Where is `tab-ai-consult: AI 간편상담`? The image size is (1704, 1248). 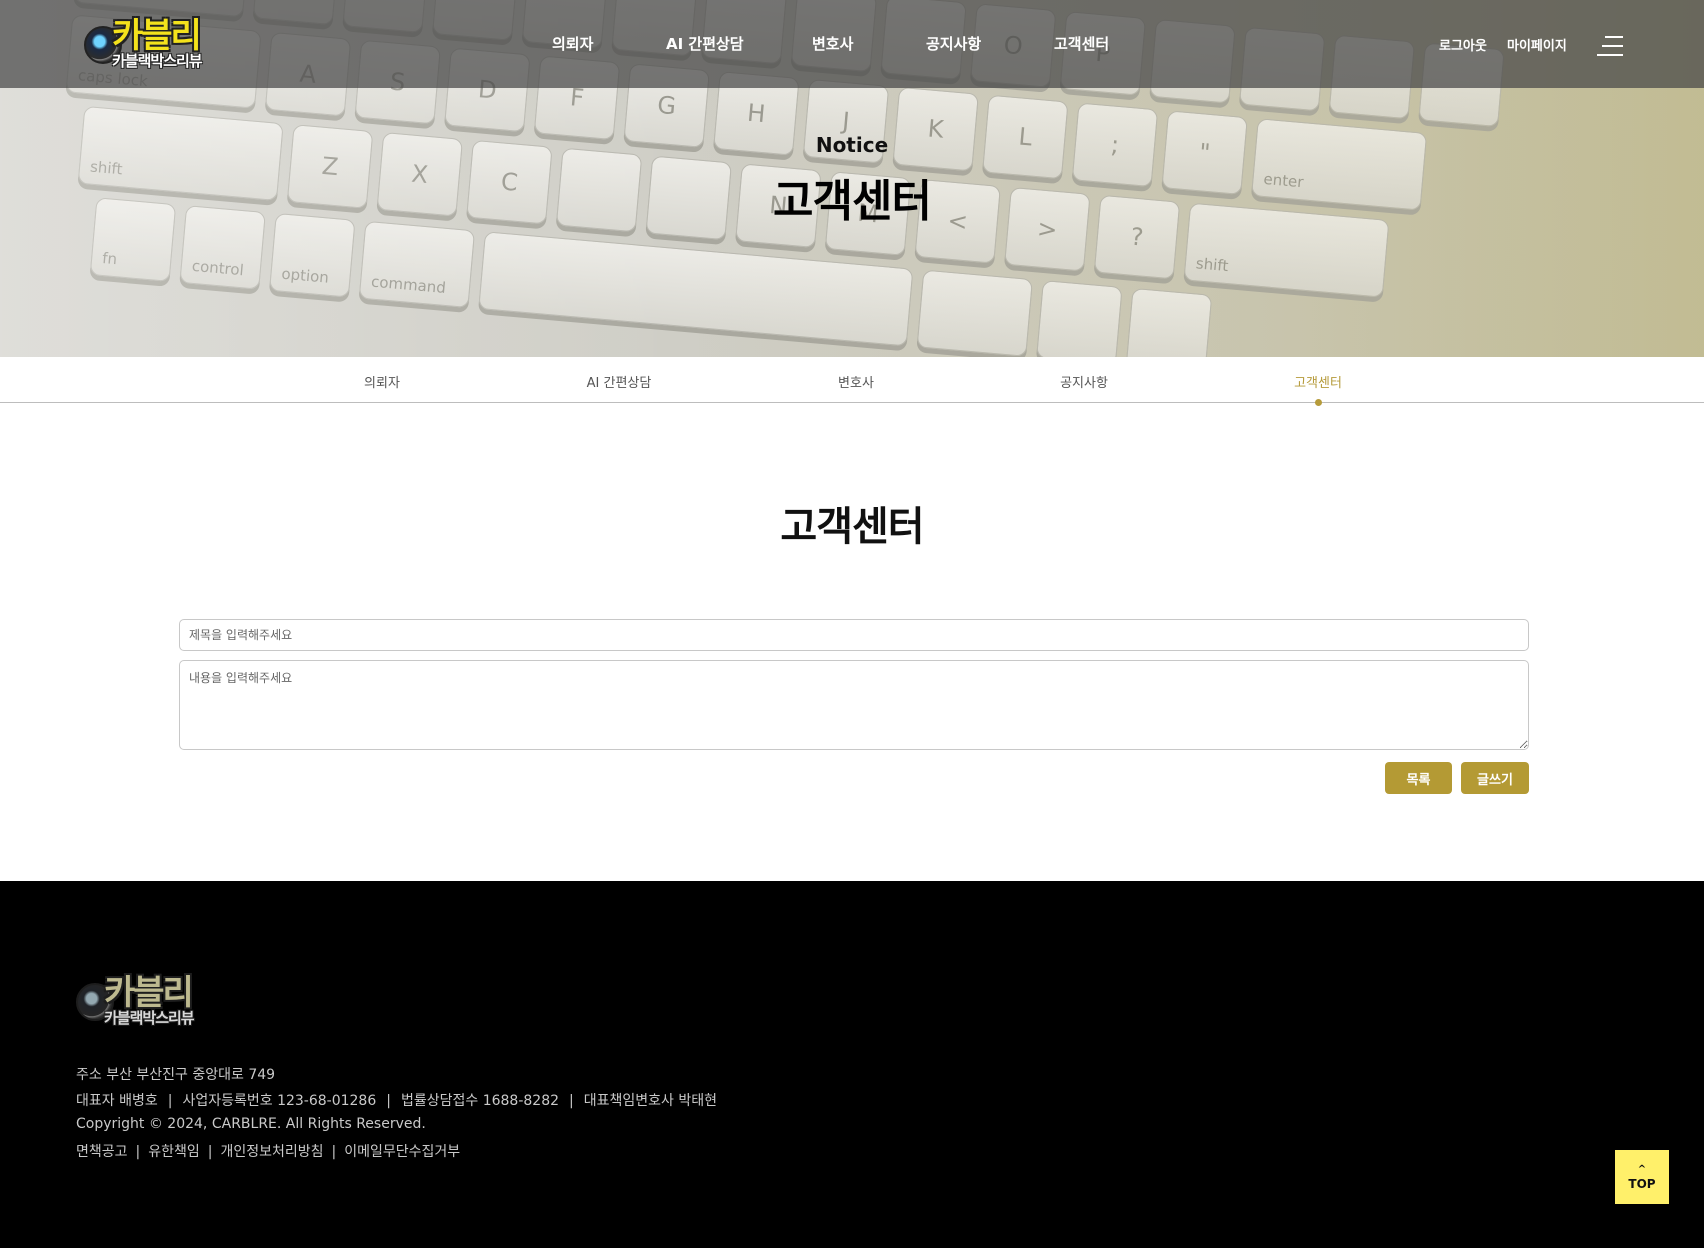
tab-ai-consult: AI 간편상담 is located at coordinates (619, 381).